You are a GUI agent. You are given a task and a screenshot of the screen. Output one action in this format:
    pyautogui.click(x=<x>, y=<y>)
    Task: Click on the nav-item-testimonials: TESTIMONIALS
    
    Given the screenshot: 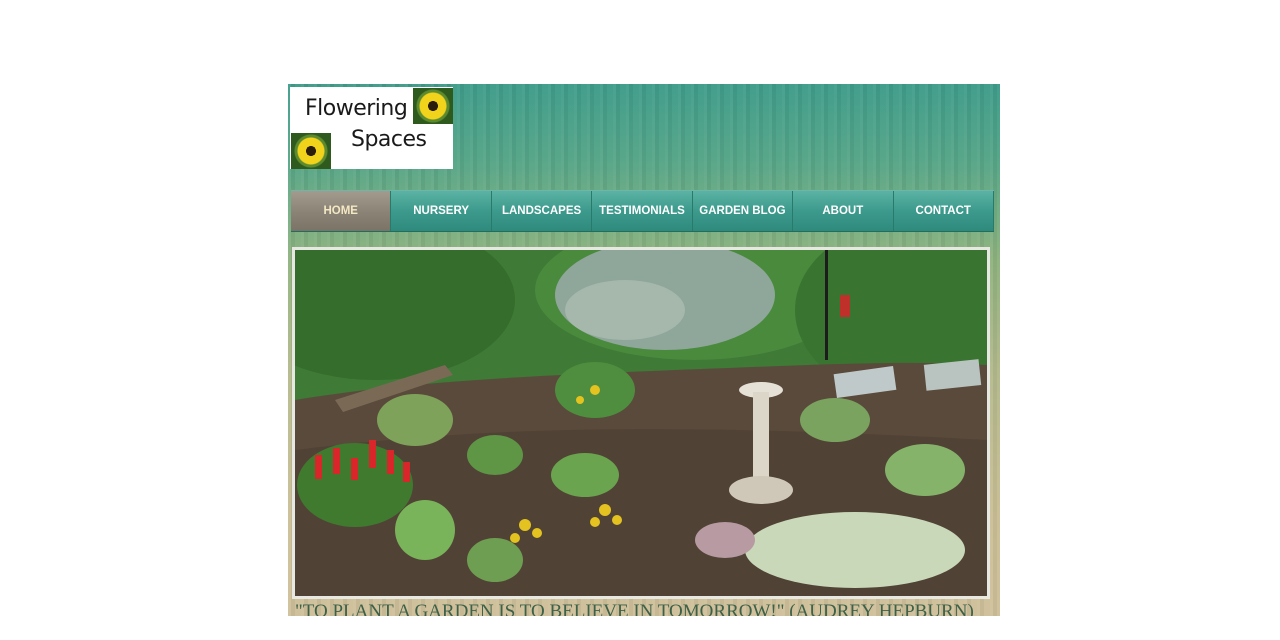 What is the action you would take?
    pyautogui.click(x=642, y=211)
    